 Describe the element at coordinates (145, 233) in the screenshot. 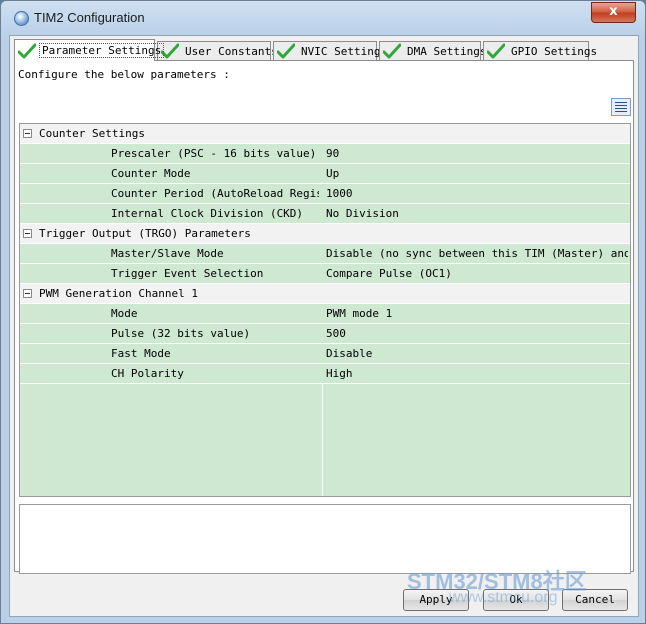

I see `group-label: Trigger Output (TRGO) Parameters` at that location.